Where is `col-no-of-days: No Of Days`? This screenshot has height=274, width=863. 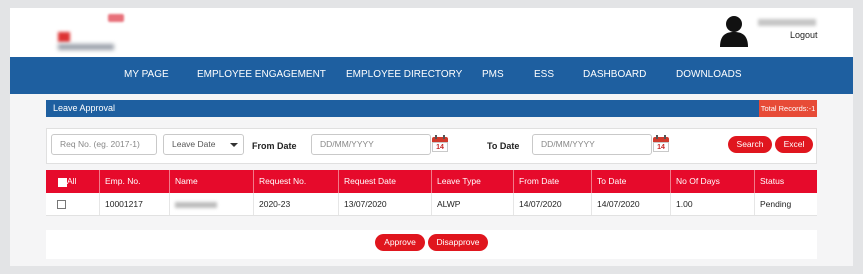 col-no-of-days: No Of Days is located at coordinates (712, 181).